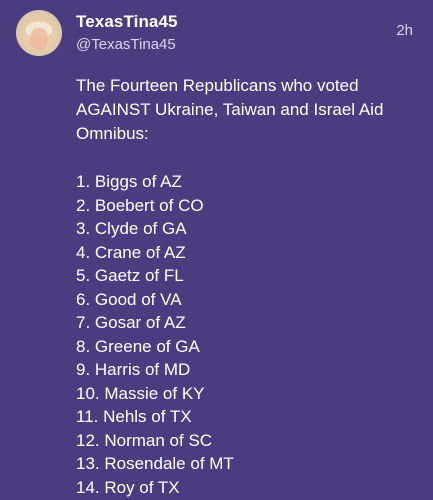  What do you see at coordinates (140, 393) in the screenshot?
I see `list-item: 10. Massie of KY` at bounding box center [140, 393].